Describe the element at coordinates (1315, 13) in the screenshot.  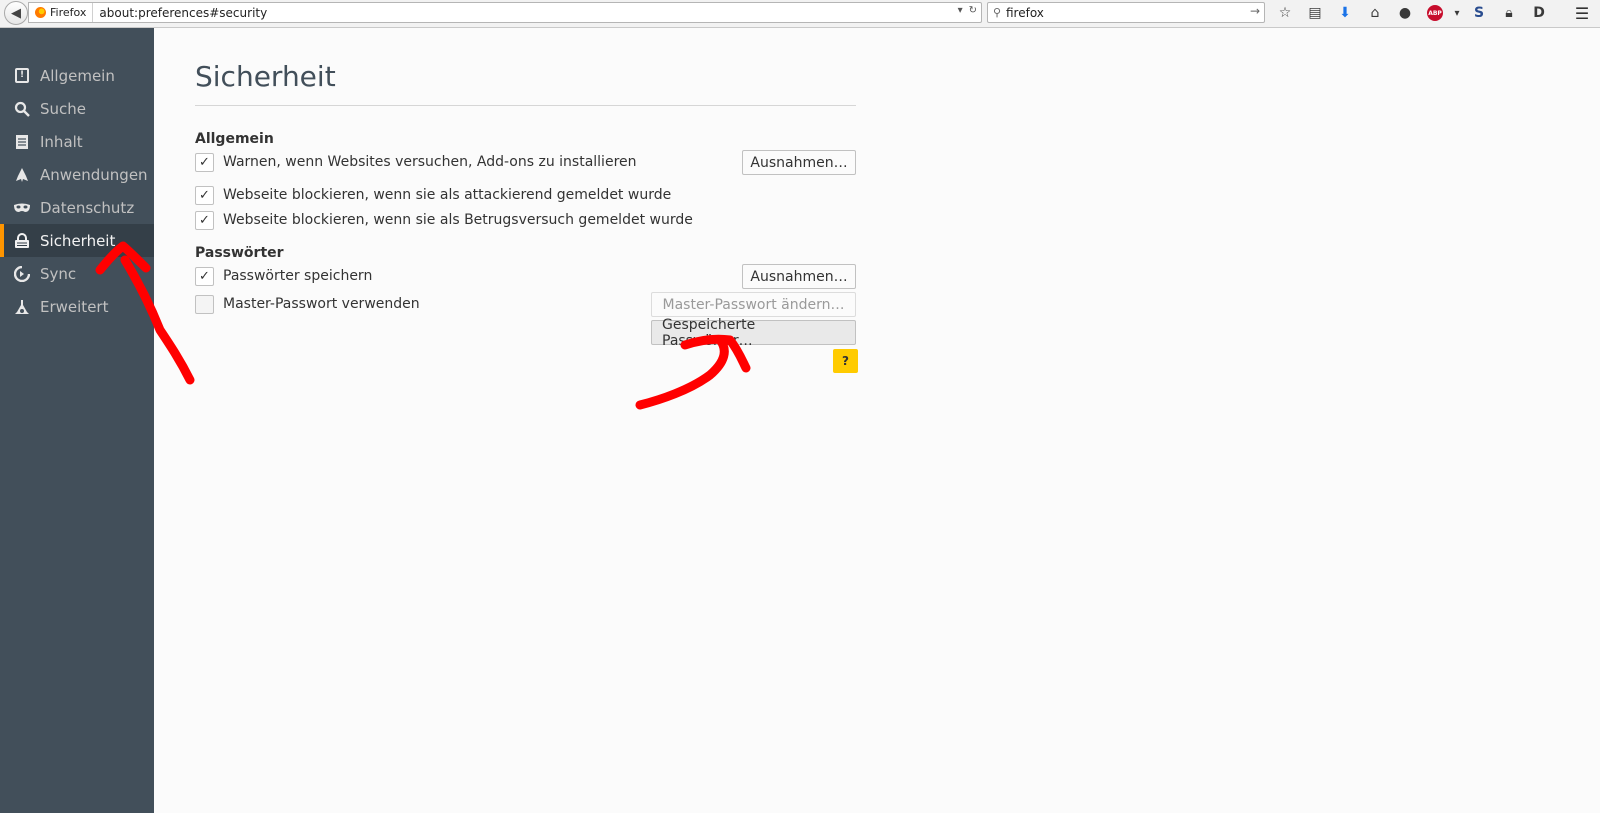
I see `bookmarks-menu-icon: ▤` at that location.